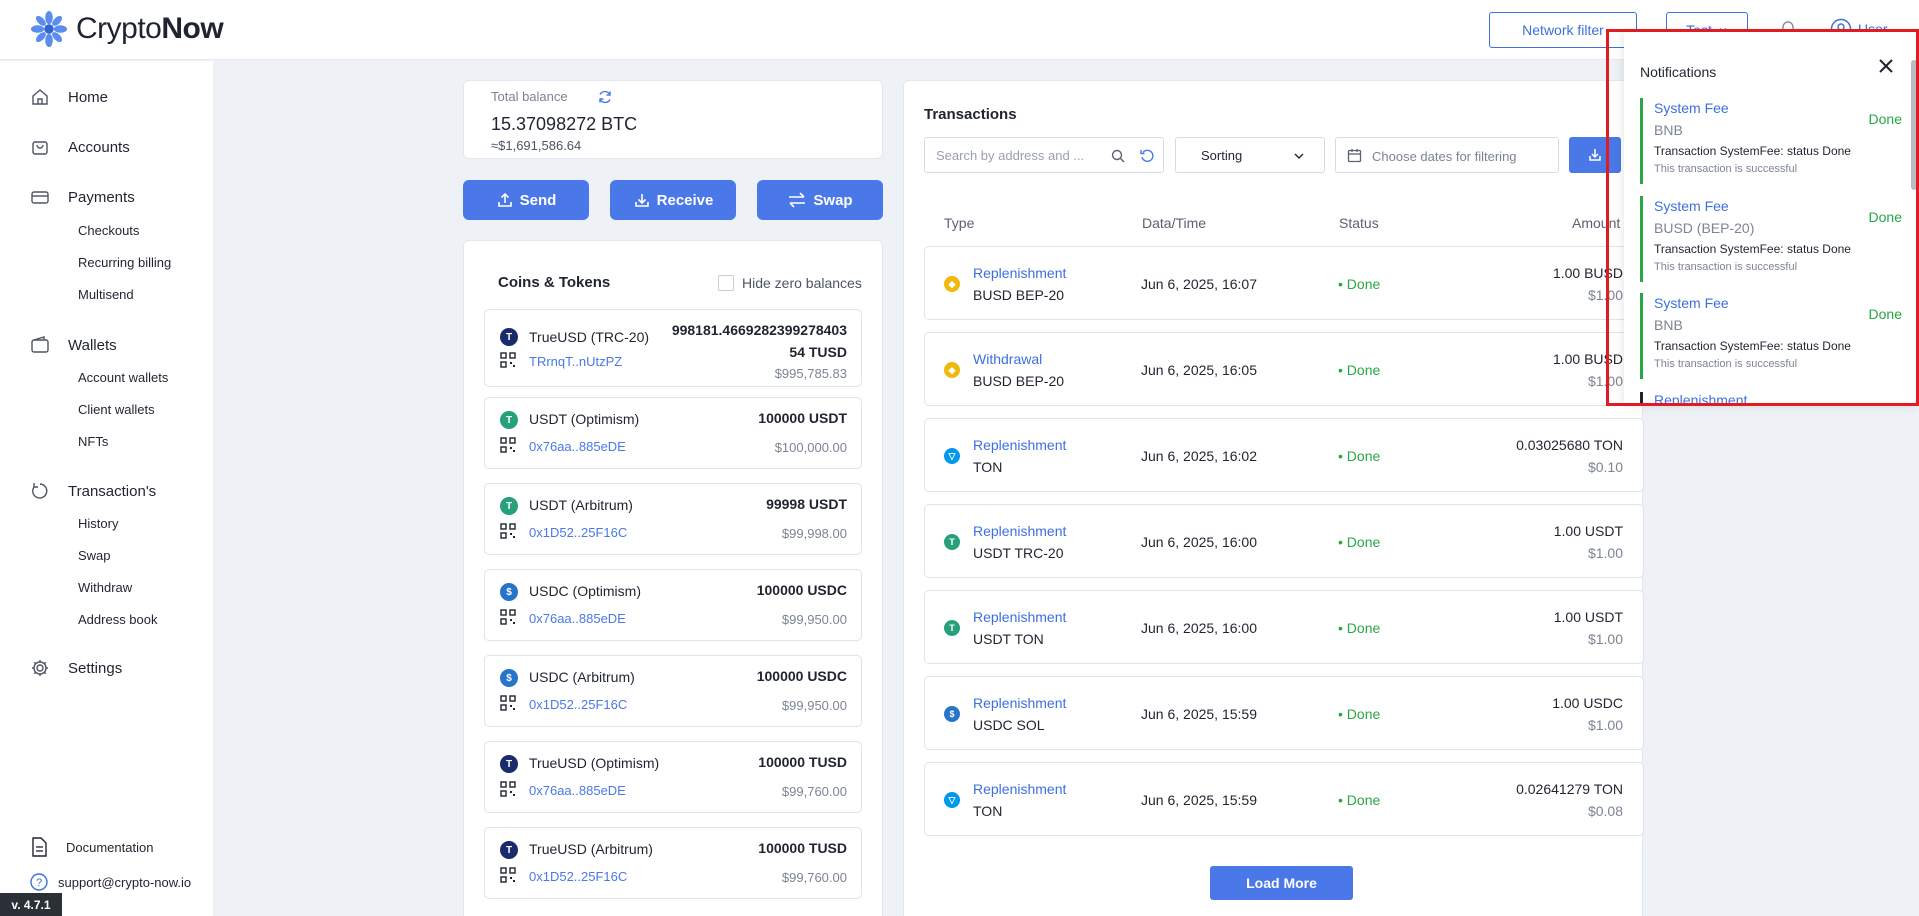 The height and width of the screenshot is (916, 1919). What do you see at coordinates (952, 800) in the screenshot?
I see `ton-icon: ▽` at bounding box center [952, 800].